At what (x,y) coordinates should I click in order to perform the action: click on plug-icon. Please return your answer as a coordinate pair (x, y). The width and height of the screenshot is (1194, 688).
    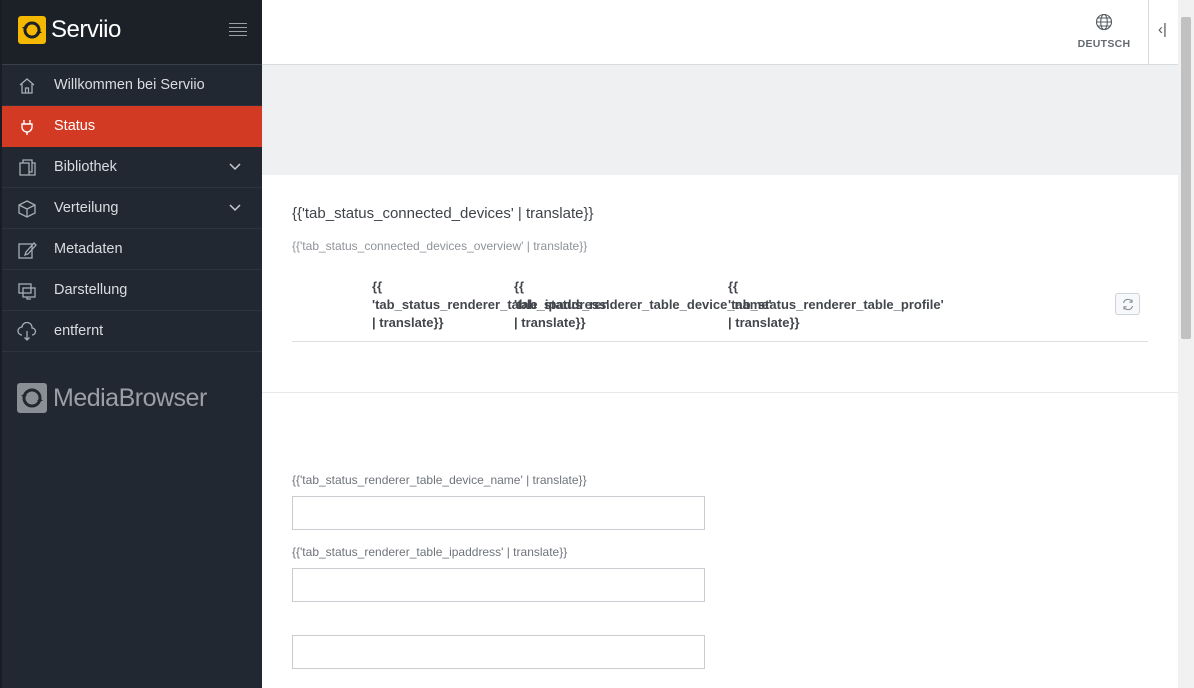
    Looking at the image, I should click on (27, 127).